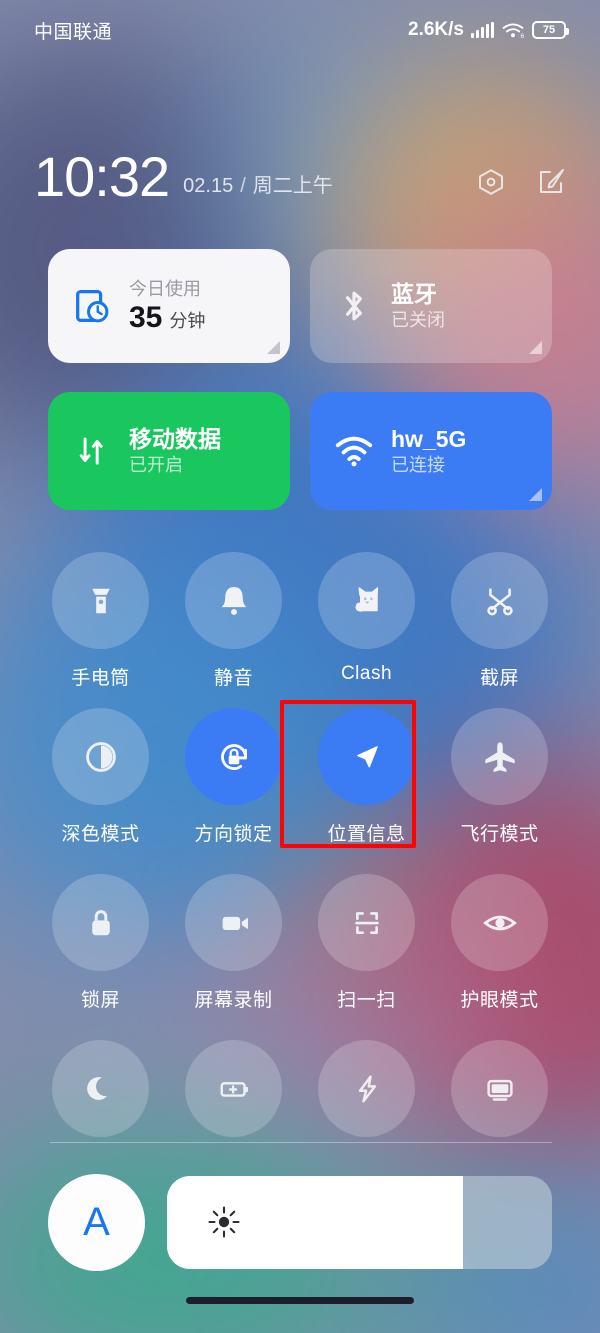  I want to click on toggle-eye-comfort: 护眼模式, so click(499, 943).